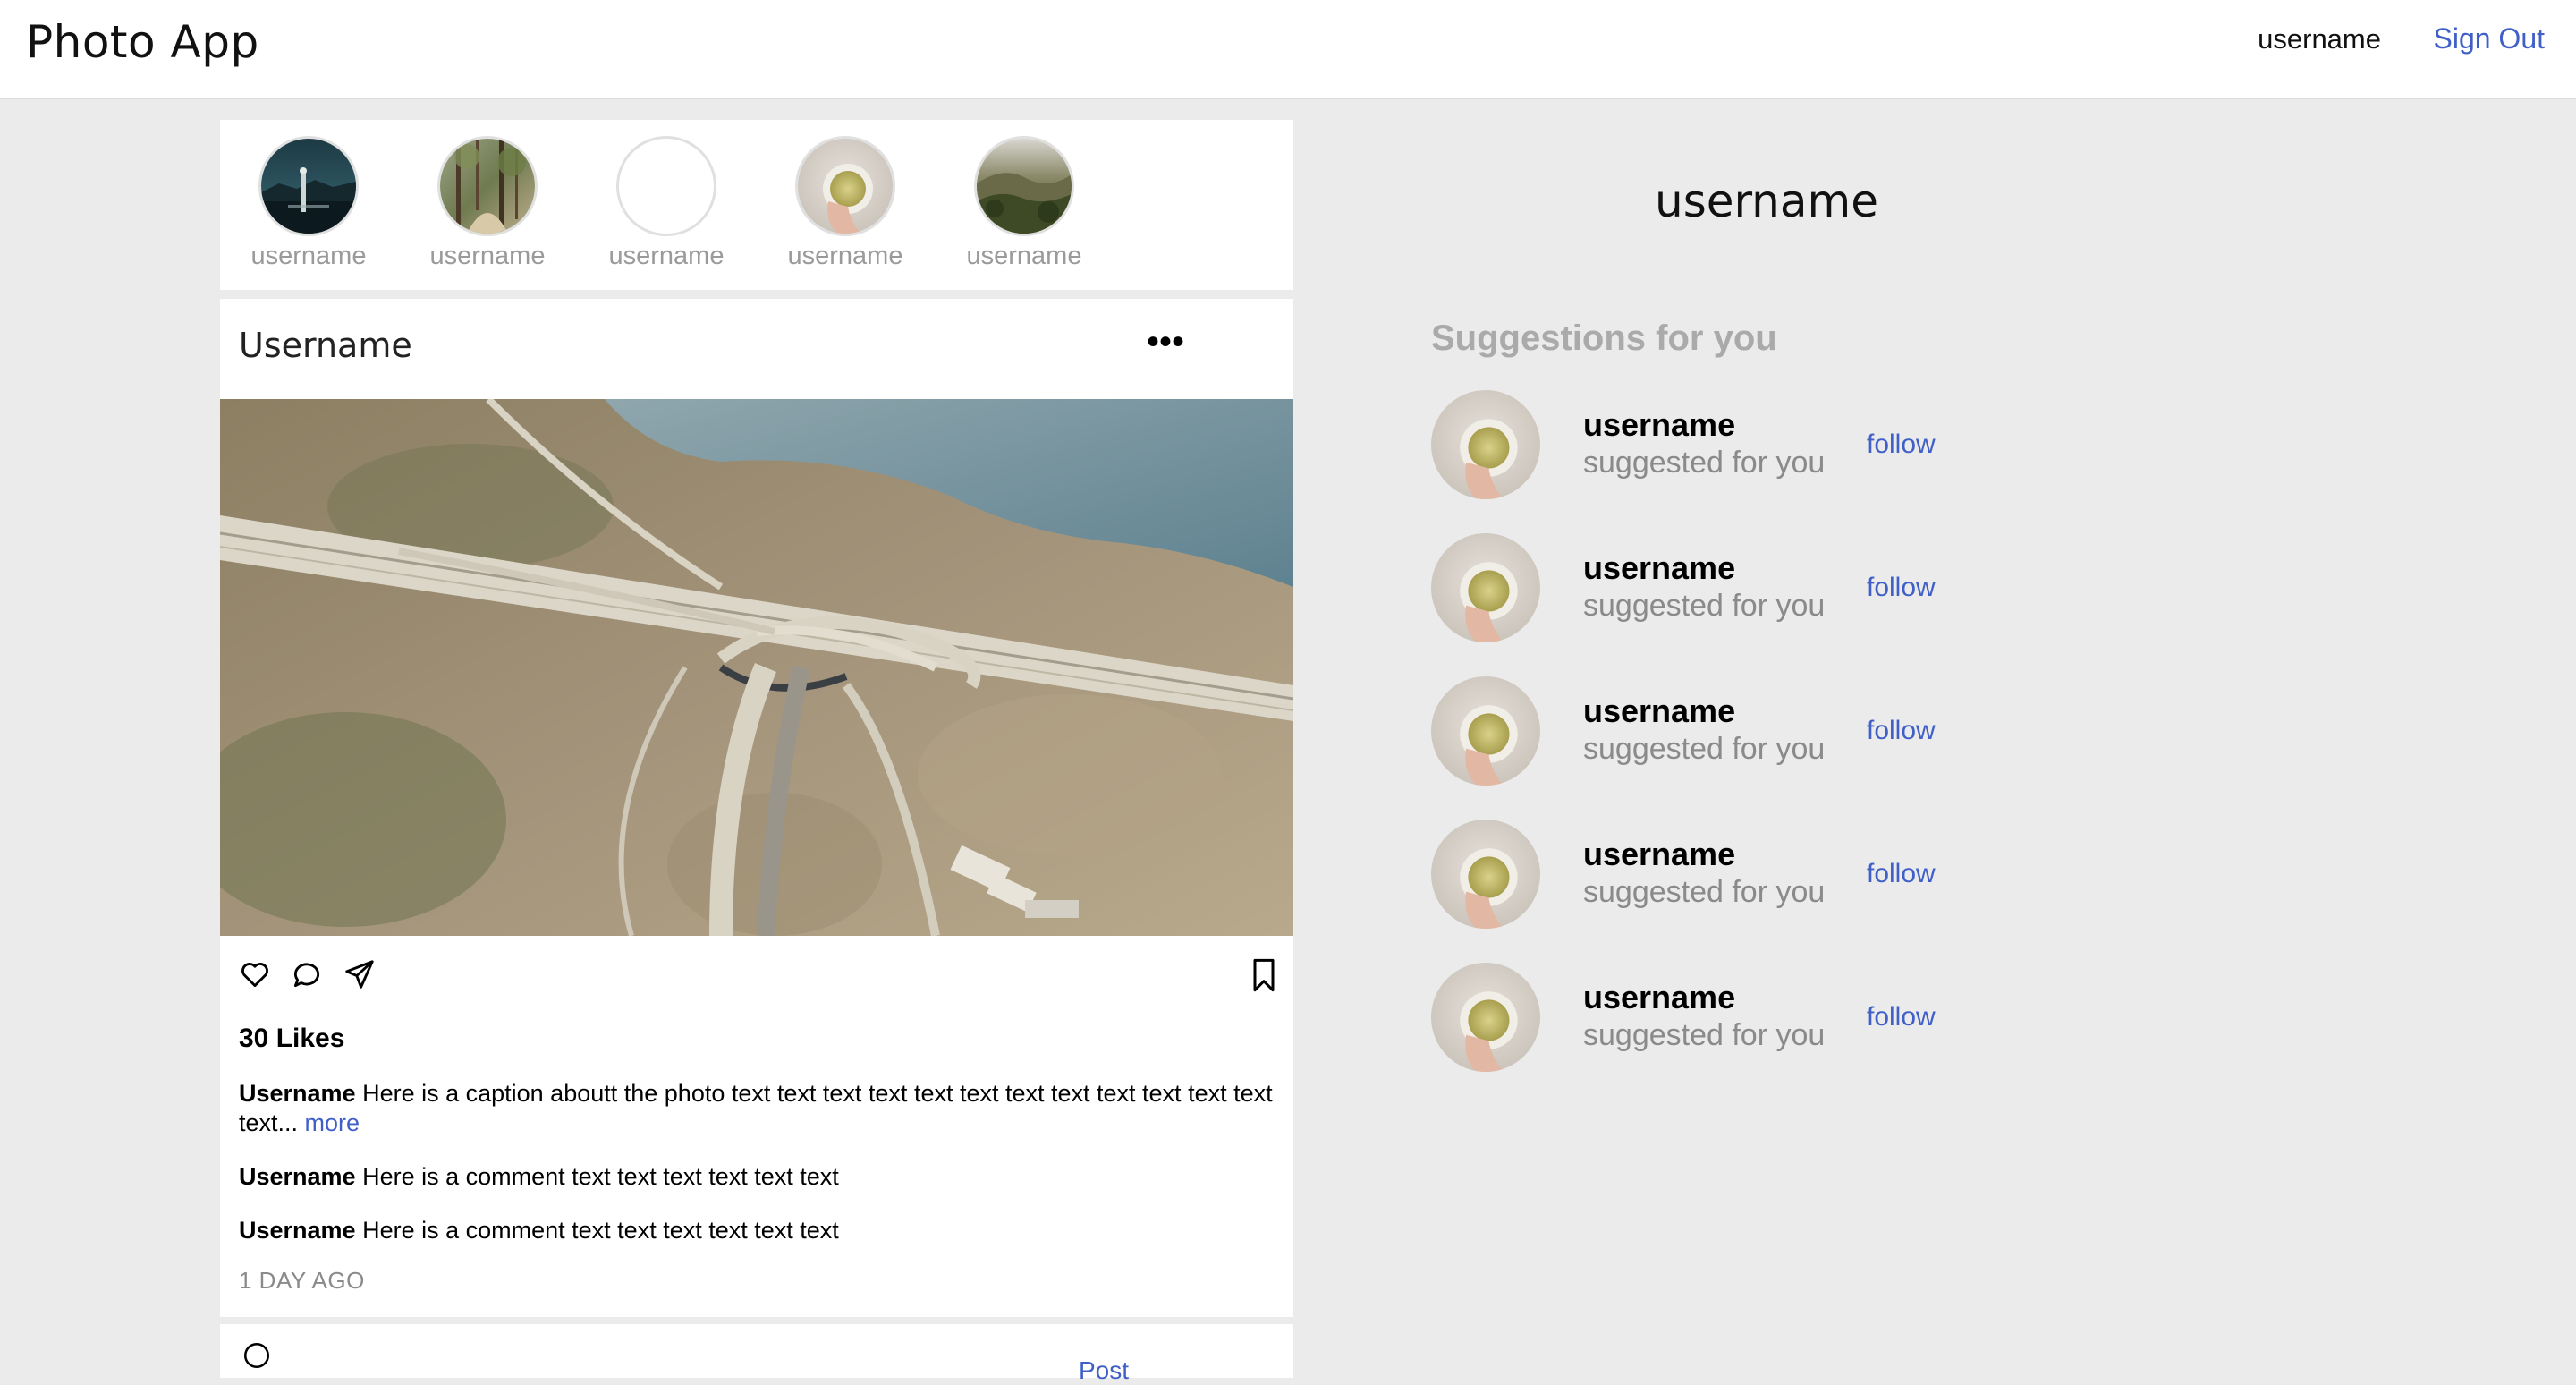 The height and width of the screenshot is (1385, 2576). I want to click on app-title: Photo App, so click(142, 42).